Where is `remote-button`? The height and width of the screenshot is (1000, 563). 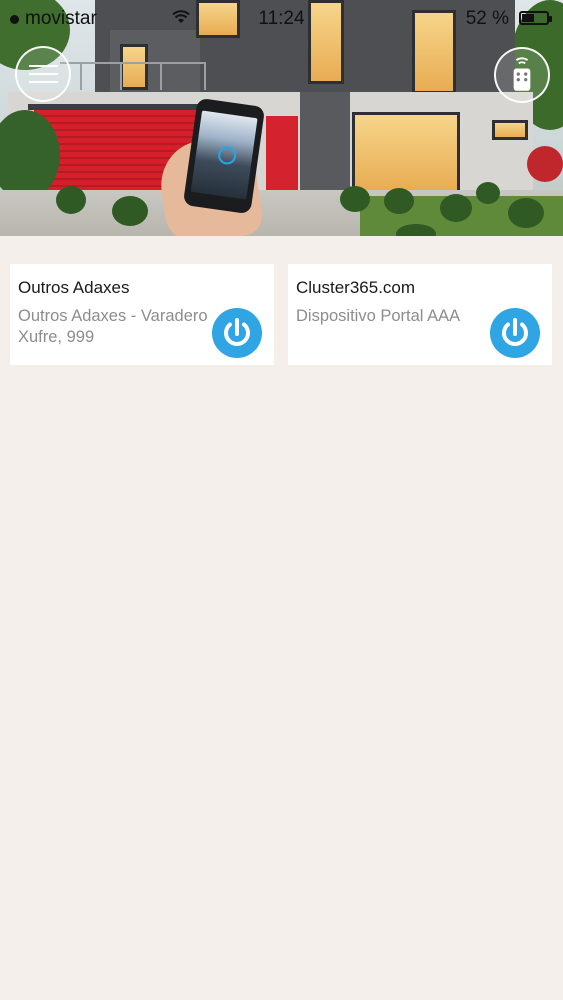 remote-button is located at coordinates (522, 75).